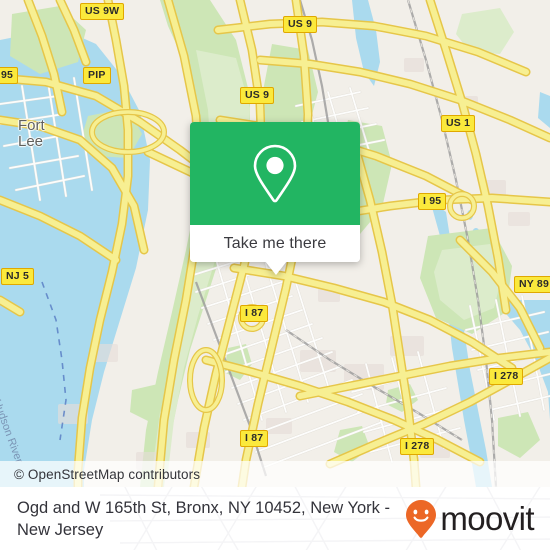 The width and height of the screenshot is (550, 550). I want to click on take-me-there-button: Take me there, so click(275, 243).